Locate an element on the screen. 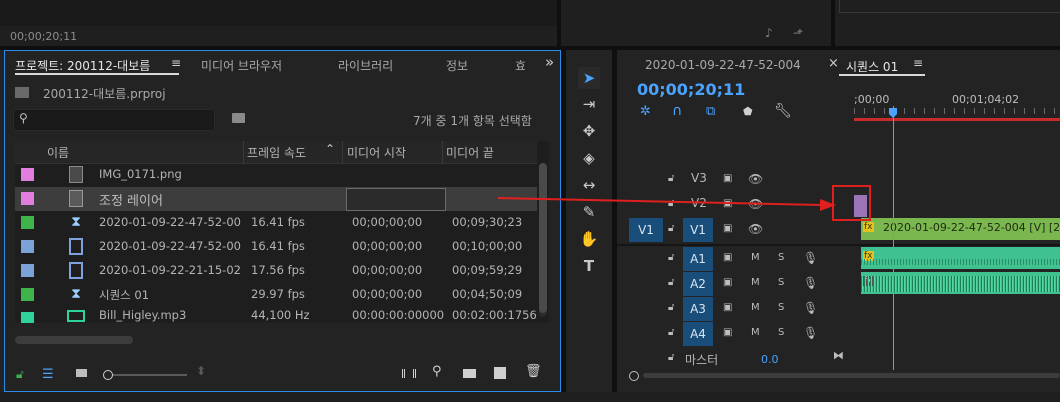 This screenshot has height=402, width=1060. annotation-arrow is located at coordinates (666, 204).